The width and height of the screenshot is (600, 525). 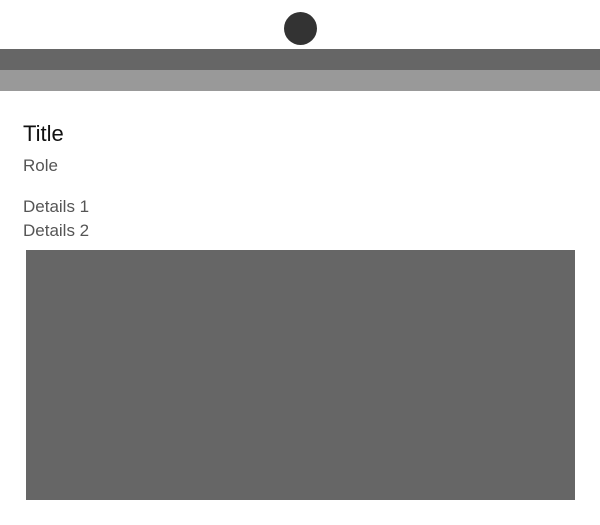 I want to click on details-line-1: Details 1, so click(x=56, y=206).